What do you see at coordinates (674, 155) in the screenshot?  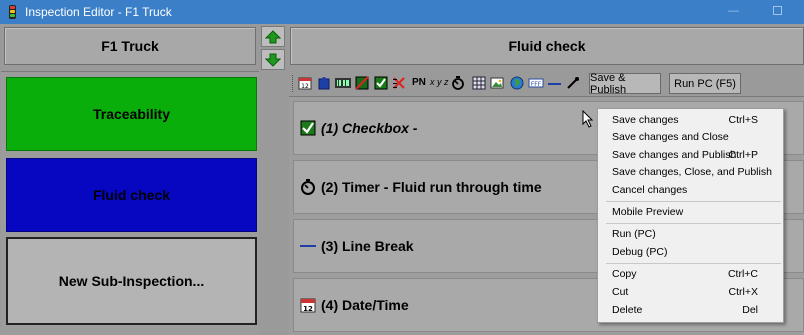 I see `menu-item-label: Save changes and Publish` at bounding box center [674, 155].